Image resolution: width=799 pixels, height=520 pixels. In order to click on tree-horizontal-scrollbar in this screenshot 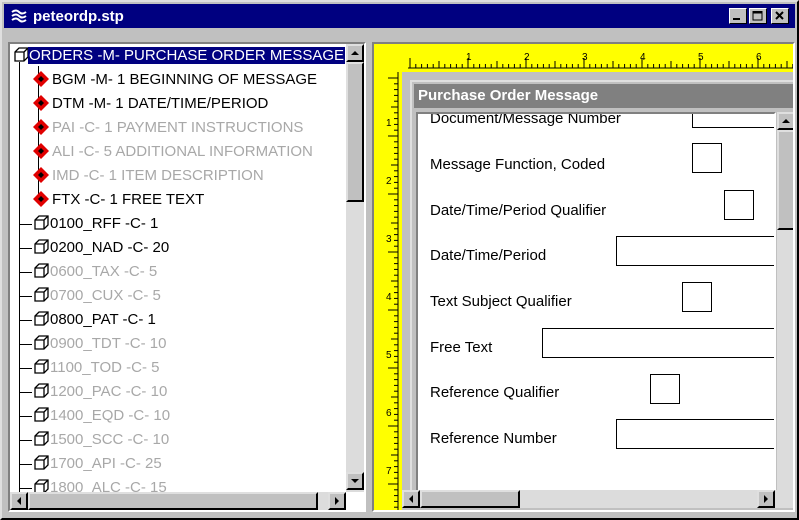, I will do `click(178, 501)`.